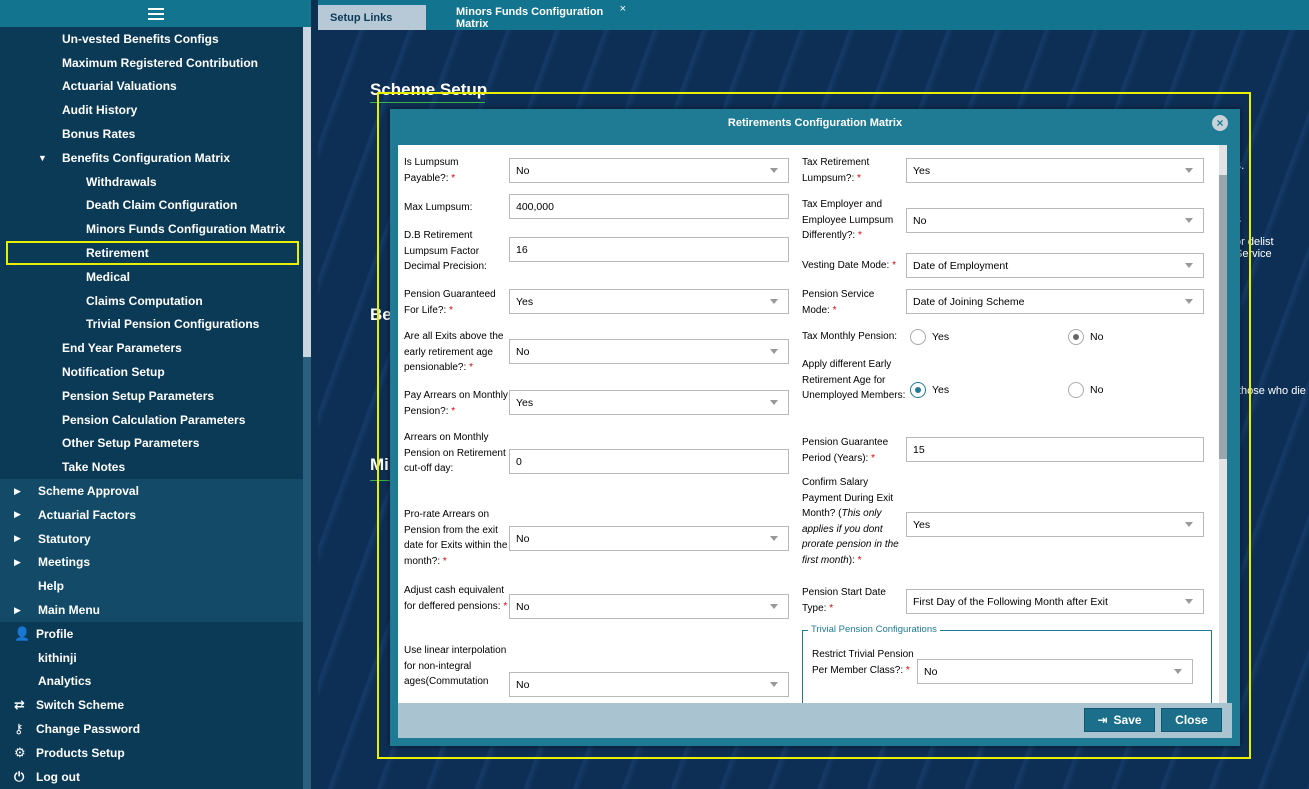 The height and width of the screenshot is (789, 1309). I want to click on sidebar-item-bonus-rates: Bonus Rates, so click(151, 134).